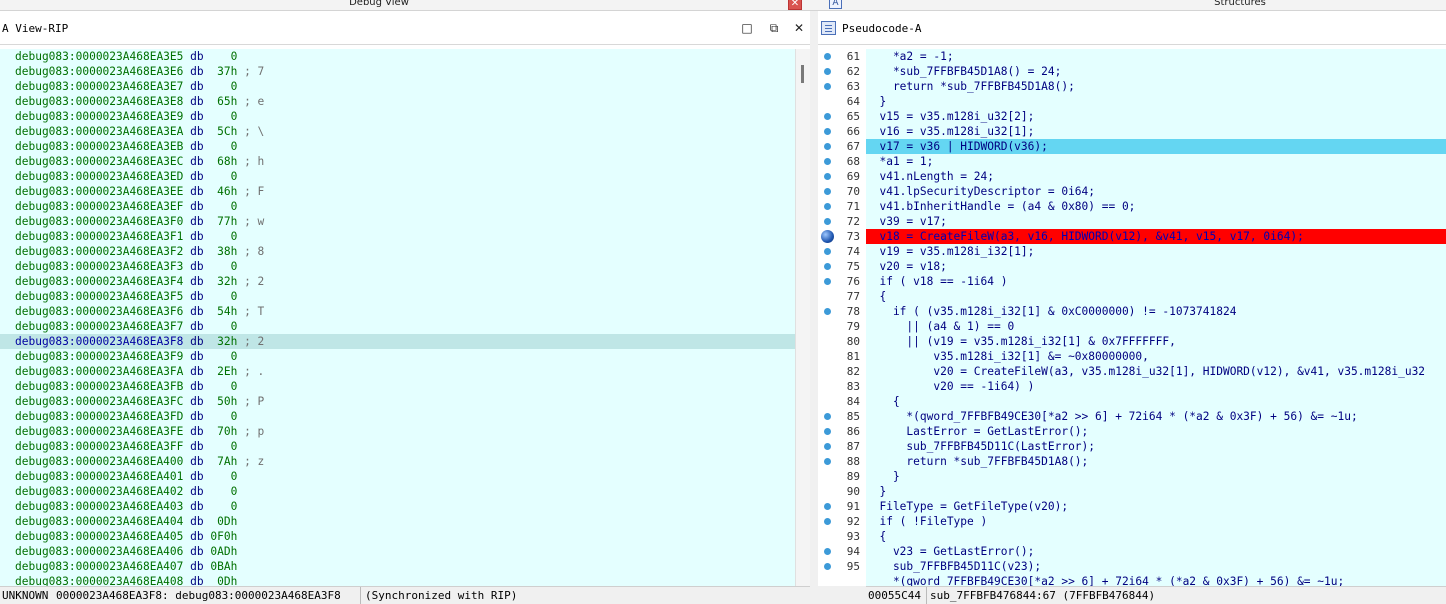 The height and width of the screenshot is (604, 1446). Describe the element at coordinates (842, 521) in the screenshot. I see `gutter-row: 92` at that location.